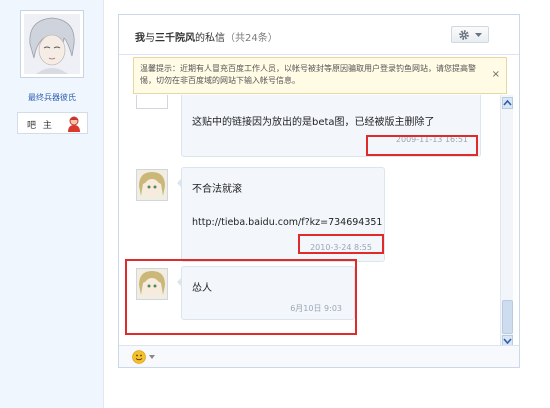  Describe the element at coordinates (150, 38) in the screenshot. I see `title-with: 与` at that location.